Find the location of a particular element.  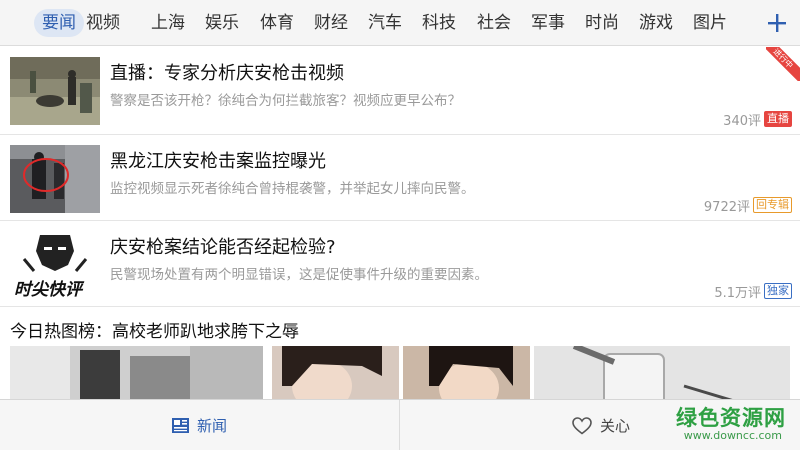

news-meta: 9722评 回专辑 is located at coordinates (747, 205).